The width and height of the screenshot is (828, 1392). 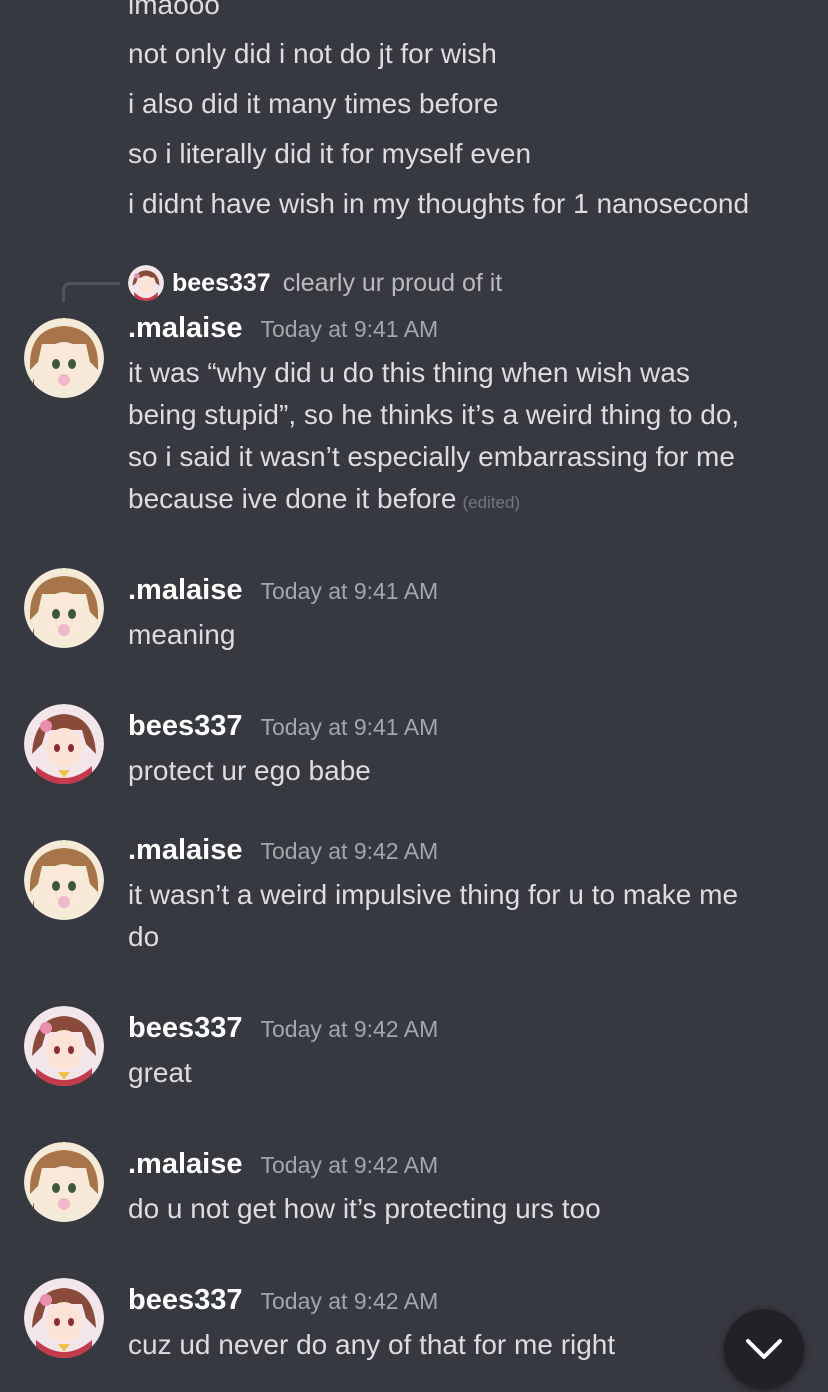 I want to click on message-header: bees337 Today at 9:41 AM, so click(x=283, y=726).